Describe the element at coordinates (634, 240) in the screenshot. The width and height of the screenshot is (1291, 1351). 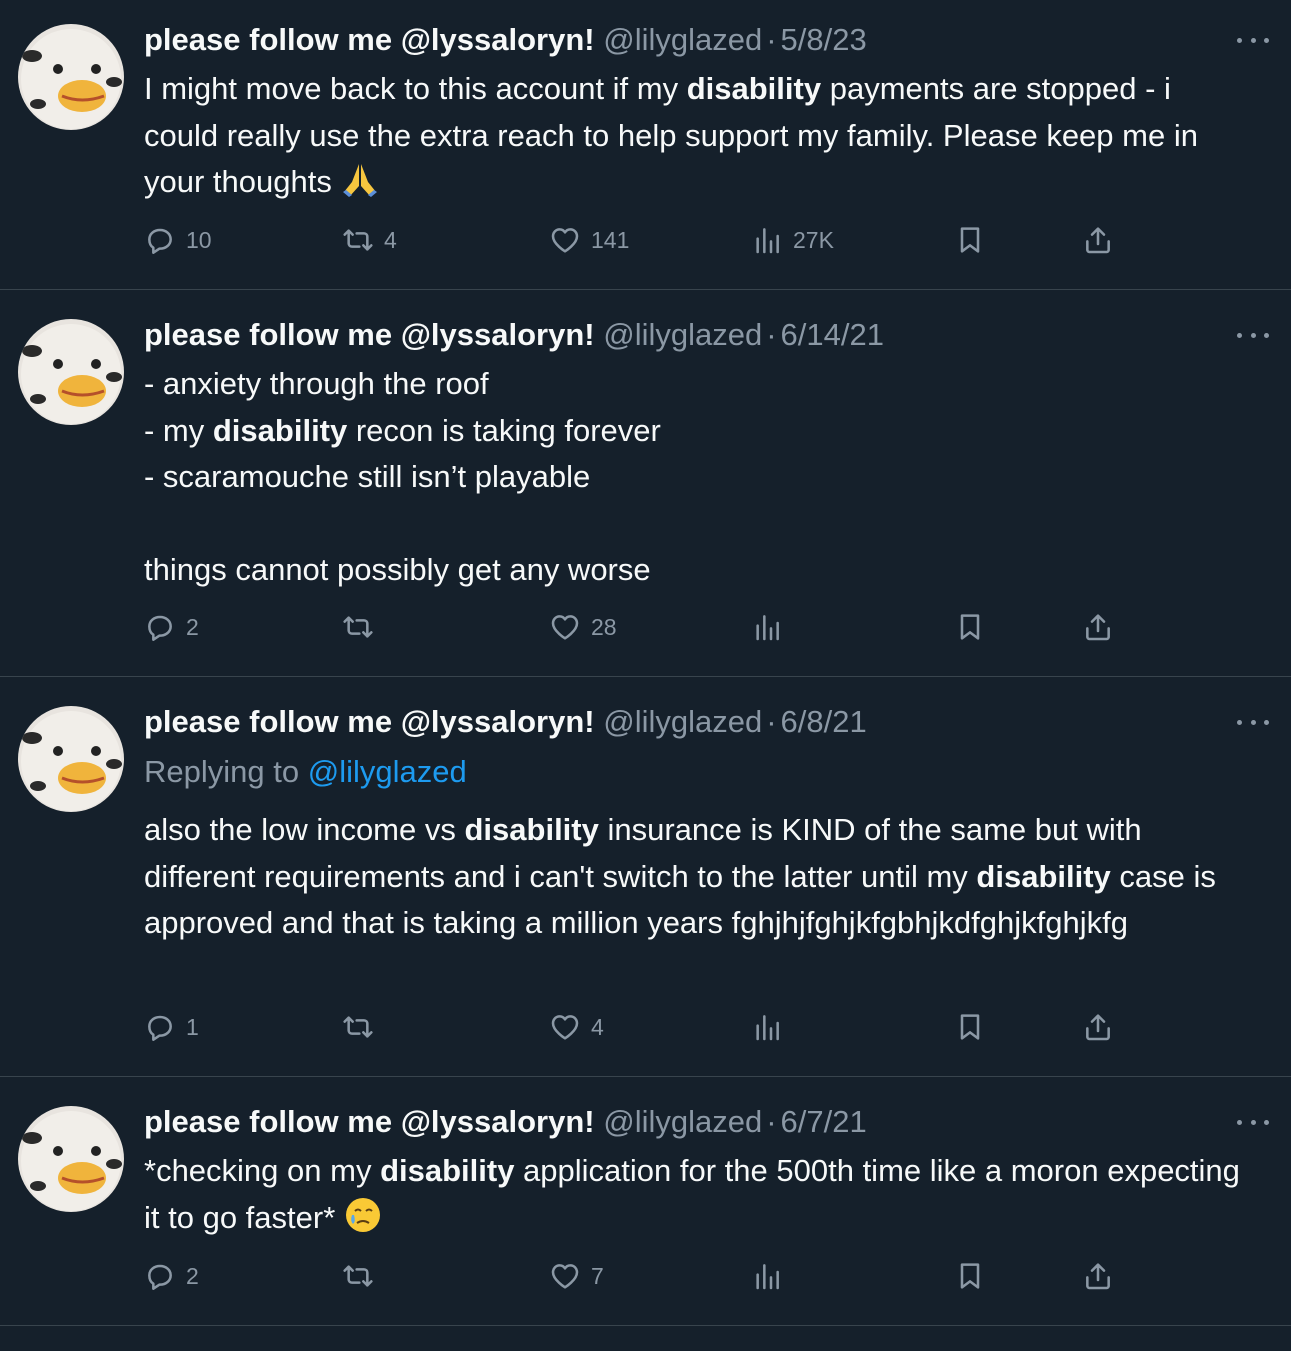
I see `action-bar: 10 4 141 27K` at that location.